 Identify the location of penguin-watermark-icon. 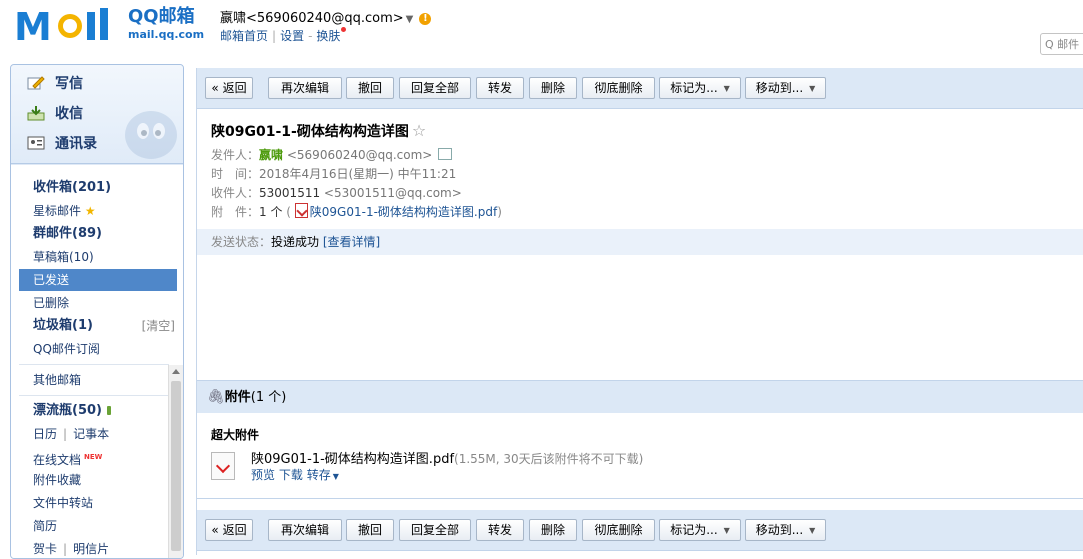
(151, 135).